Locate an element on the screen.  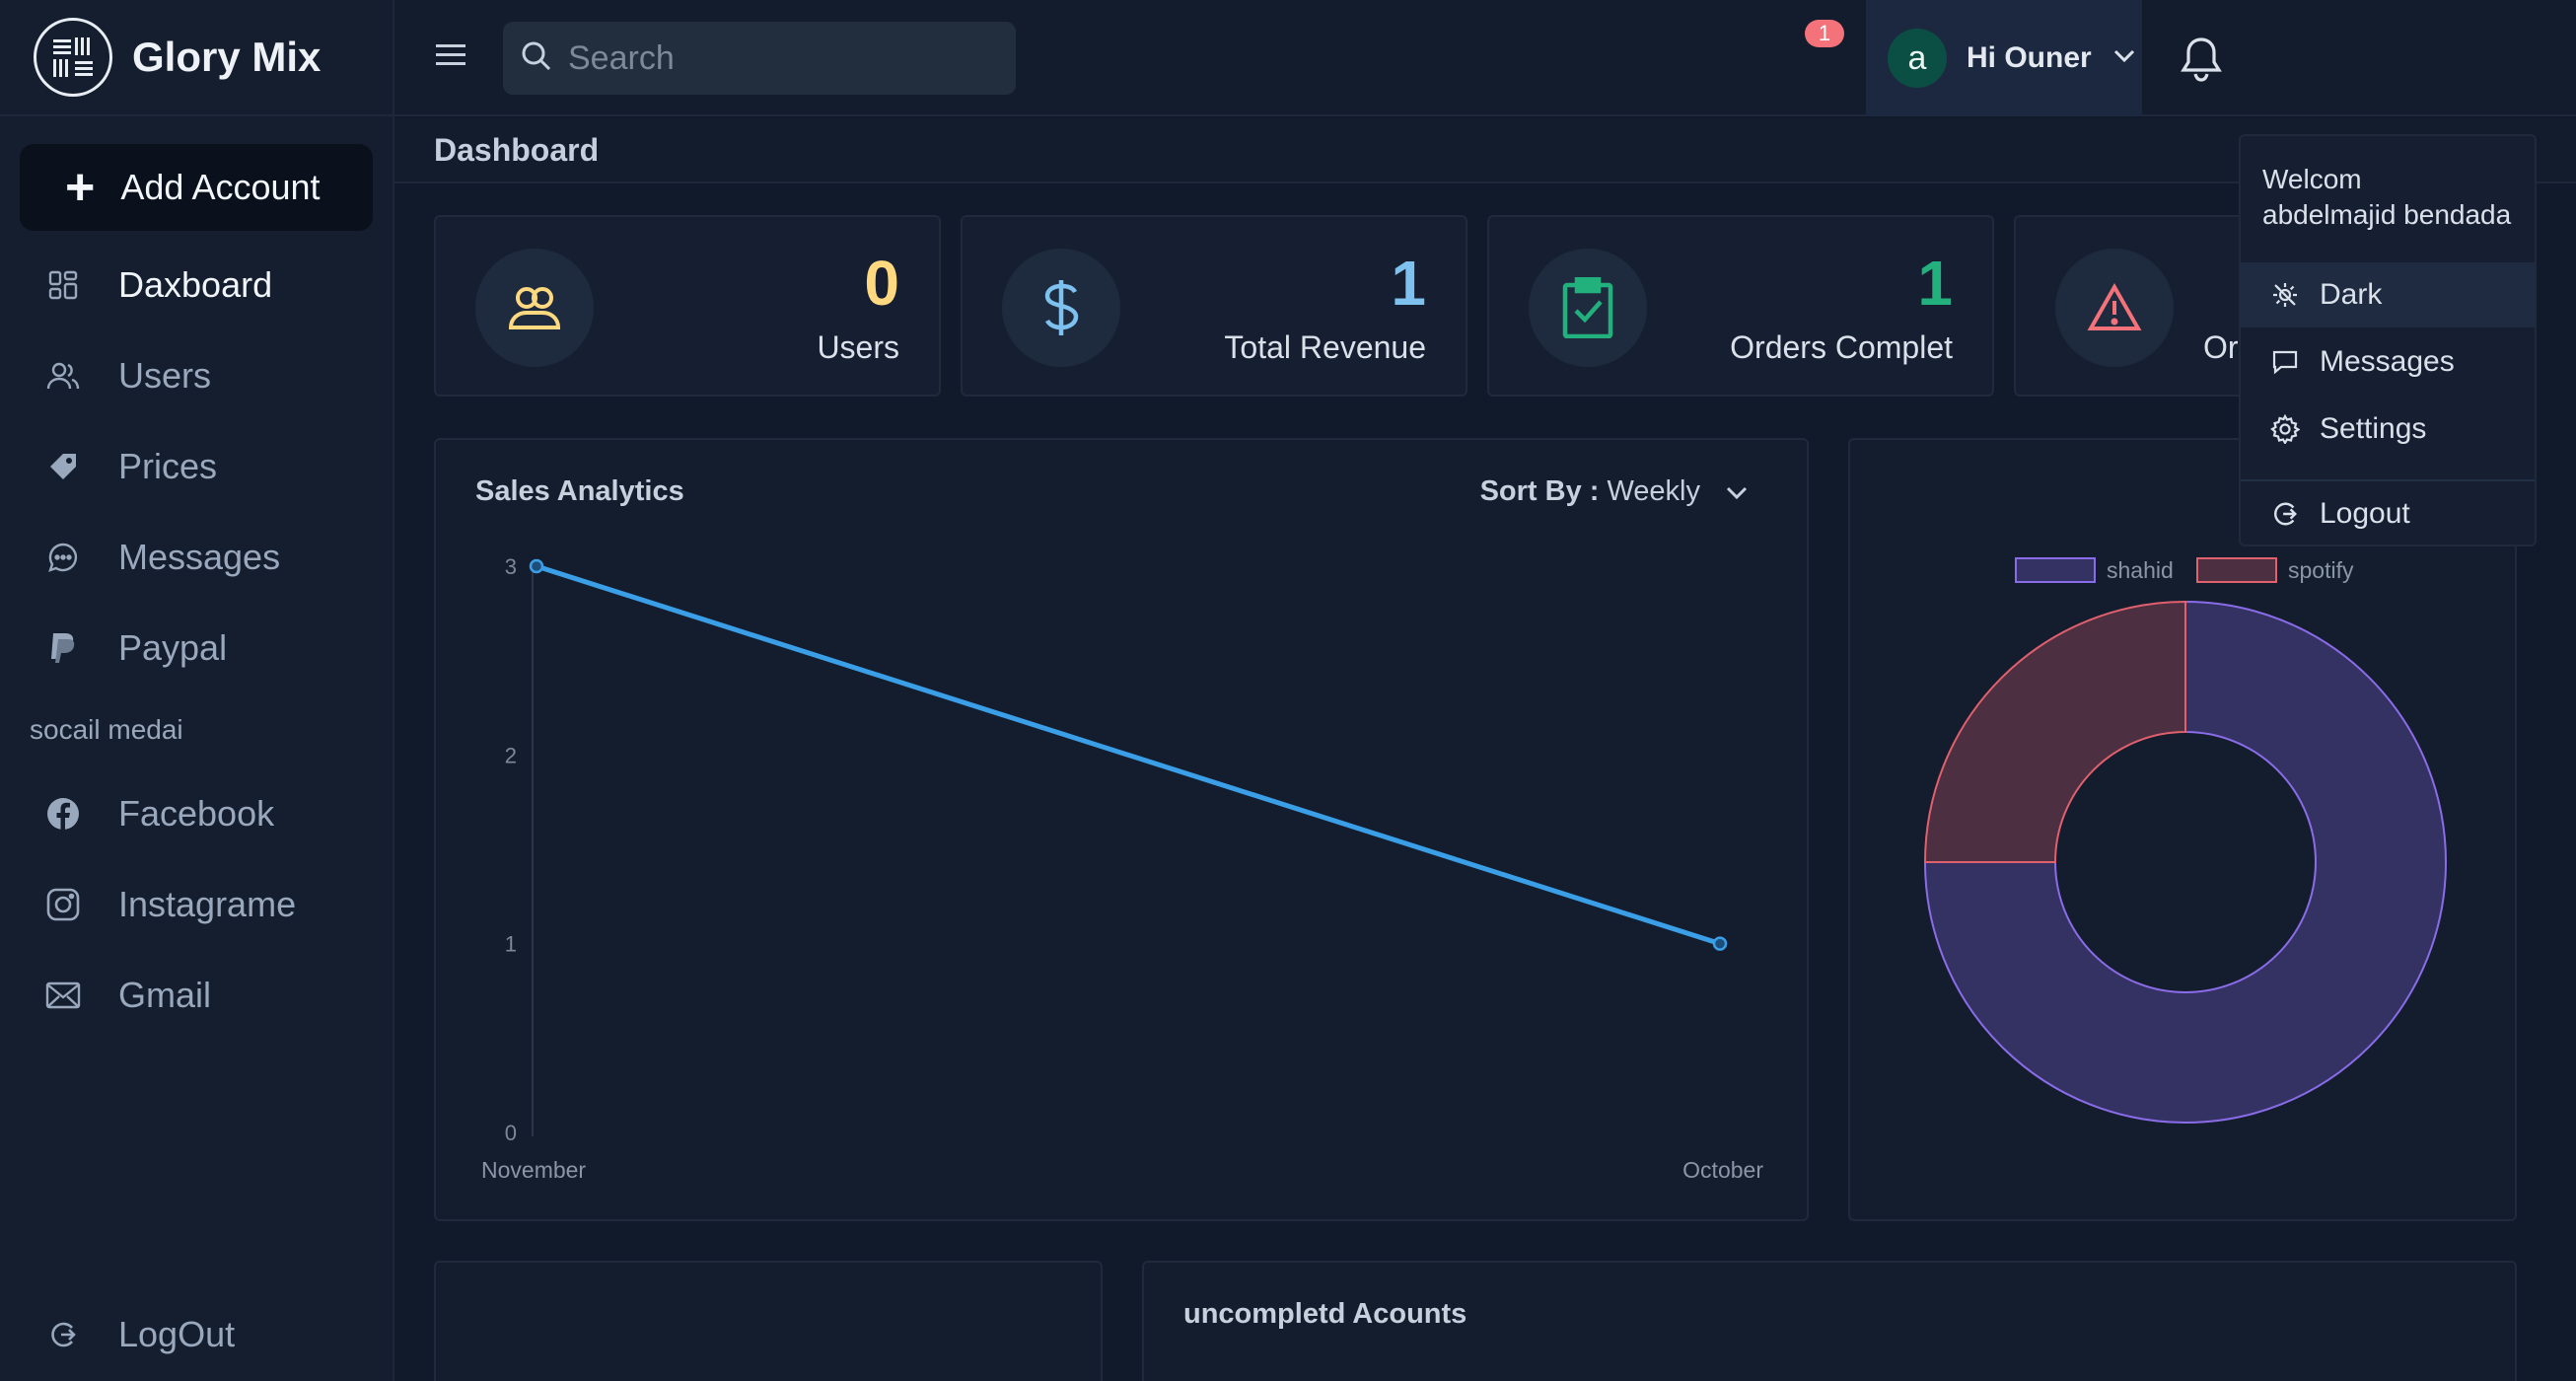
dashboard-icon is located at coordinates (63, 285).